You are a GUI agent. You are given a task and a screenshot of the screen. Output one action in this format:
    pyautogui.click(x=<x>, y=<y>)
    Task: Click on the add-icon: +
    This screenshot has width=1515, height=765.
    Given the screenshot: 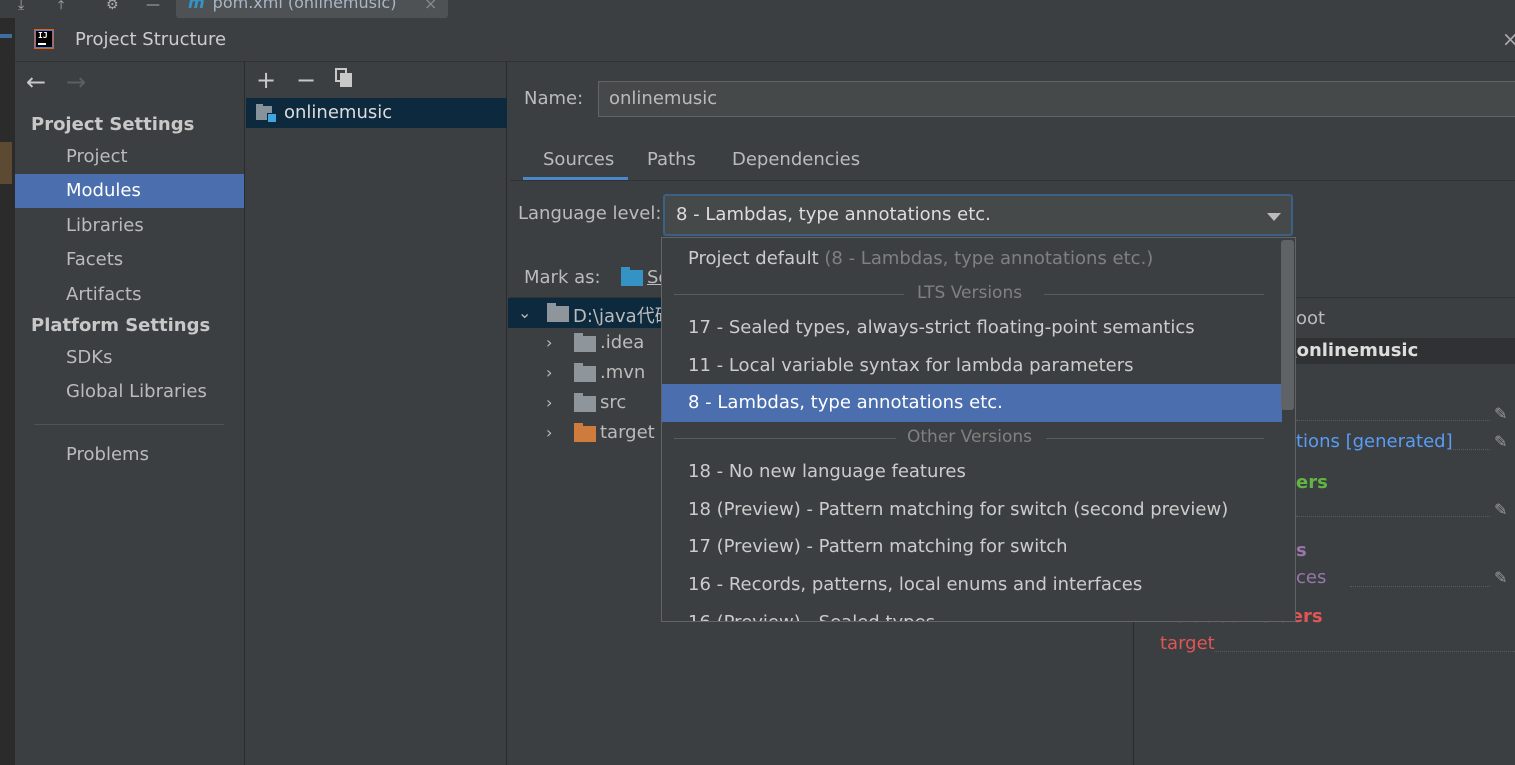 What is the action you would take?
    pyautogui.click(x=266, y=80)
    